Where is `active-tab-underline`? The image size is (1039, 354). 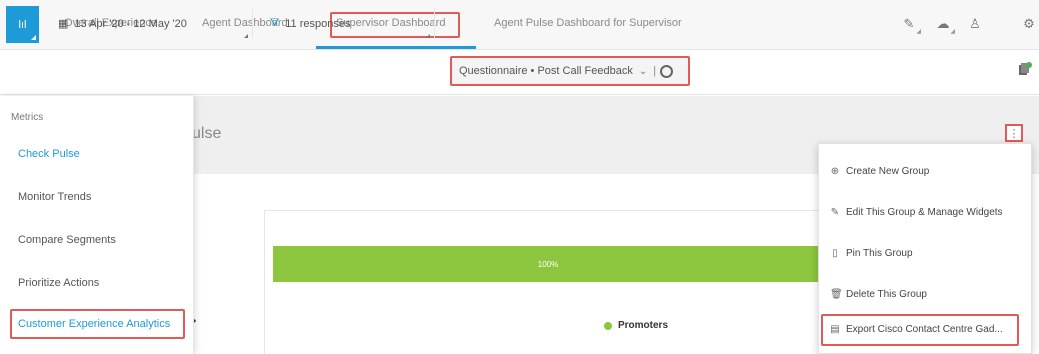
active-tab-underline is located at coordinates (396, 47).